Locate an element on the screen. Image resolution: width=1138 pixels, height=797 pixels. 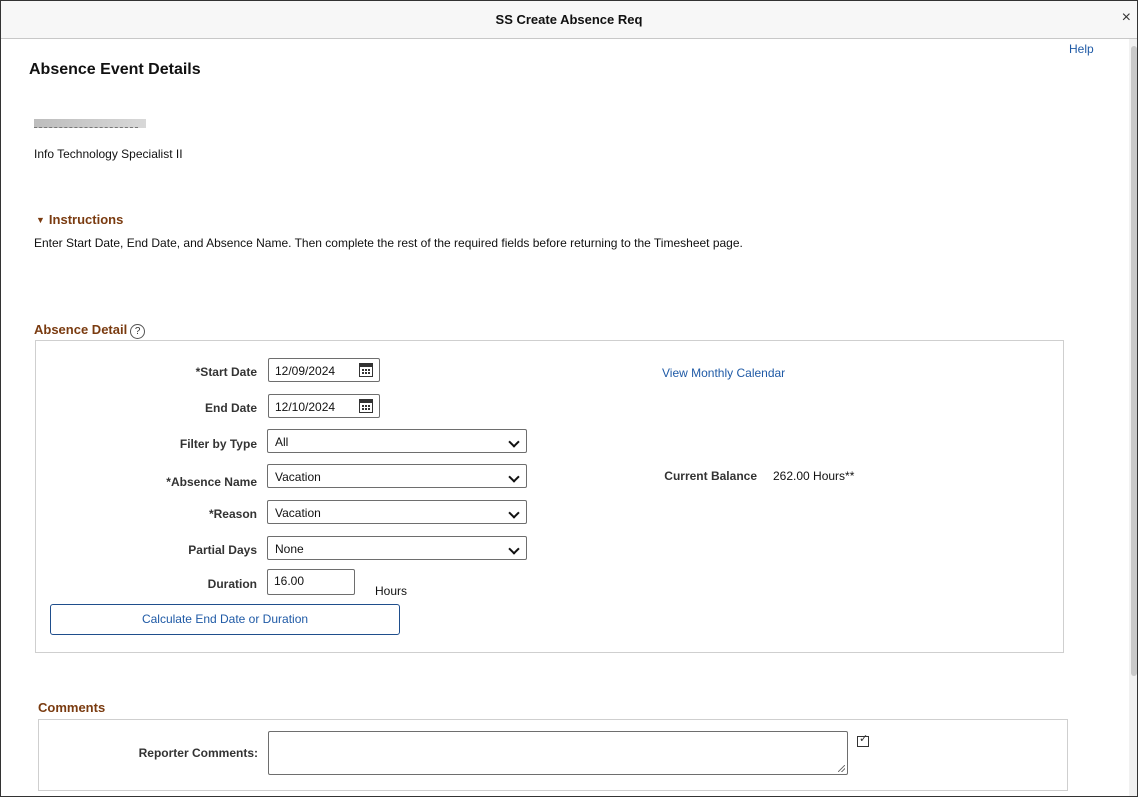
dialog-title: SS Create Absence Req is located at coordinates (569, 19).